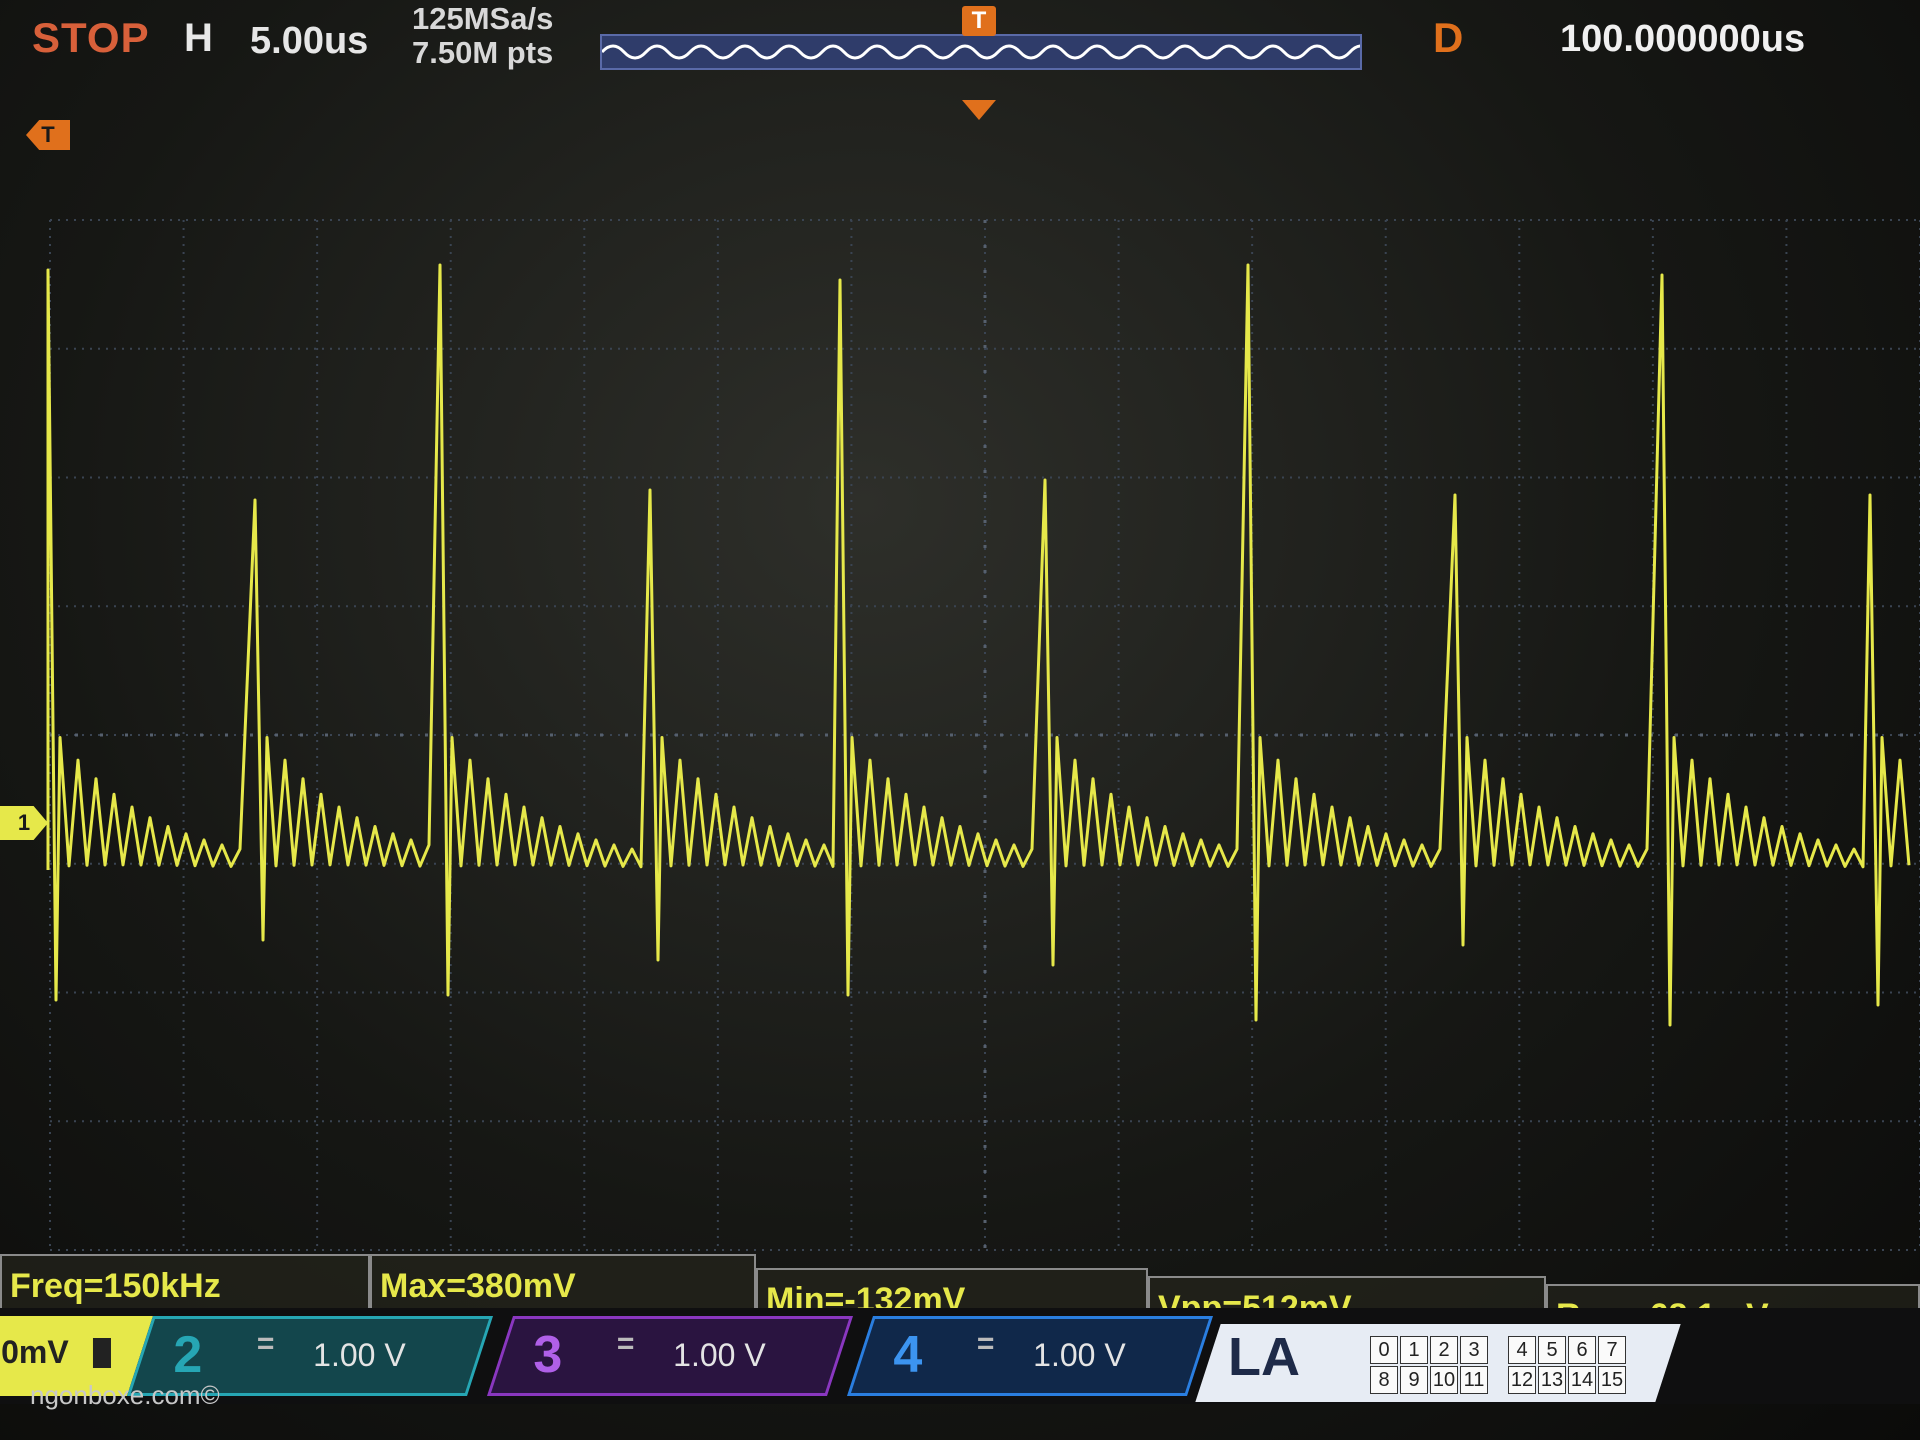  I want to click on ch1-scale: 0mV, so click(35, 1352).